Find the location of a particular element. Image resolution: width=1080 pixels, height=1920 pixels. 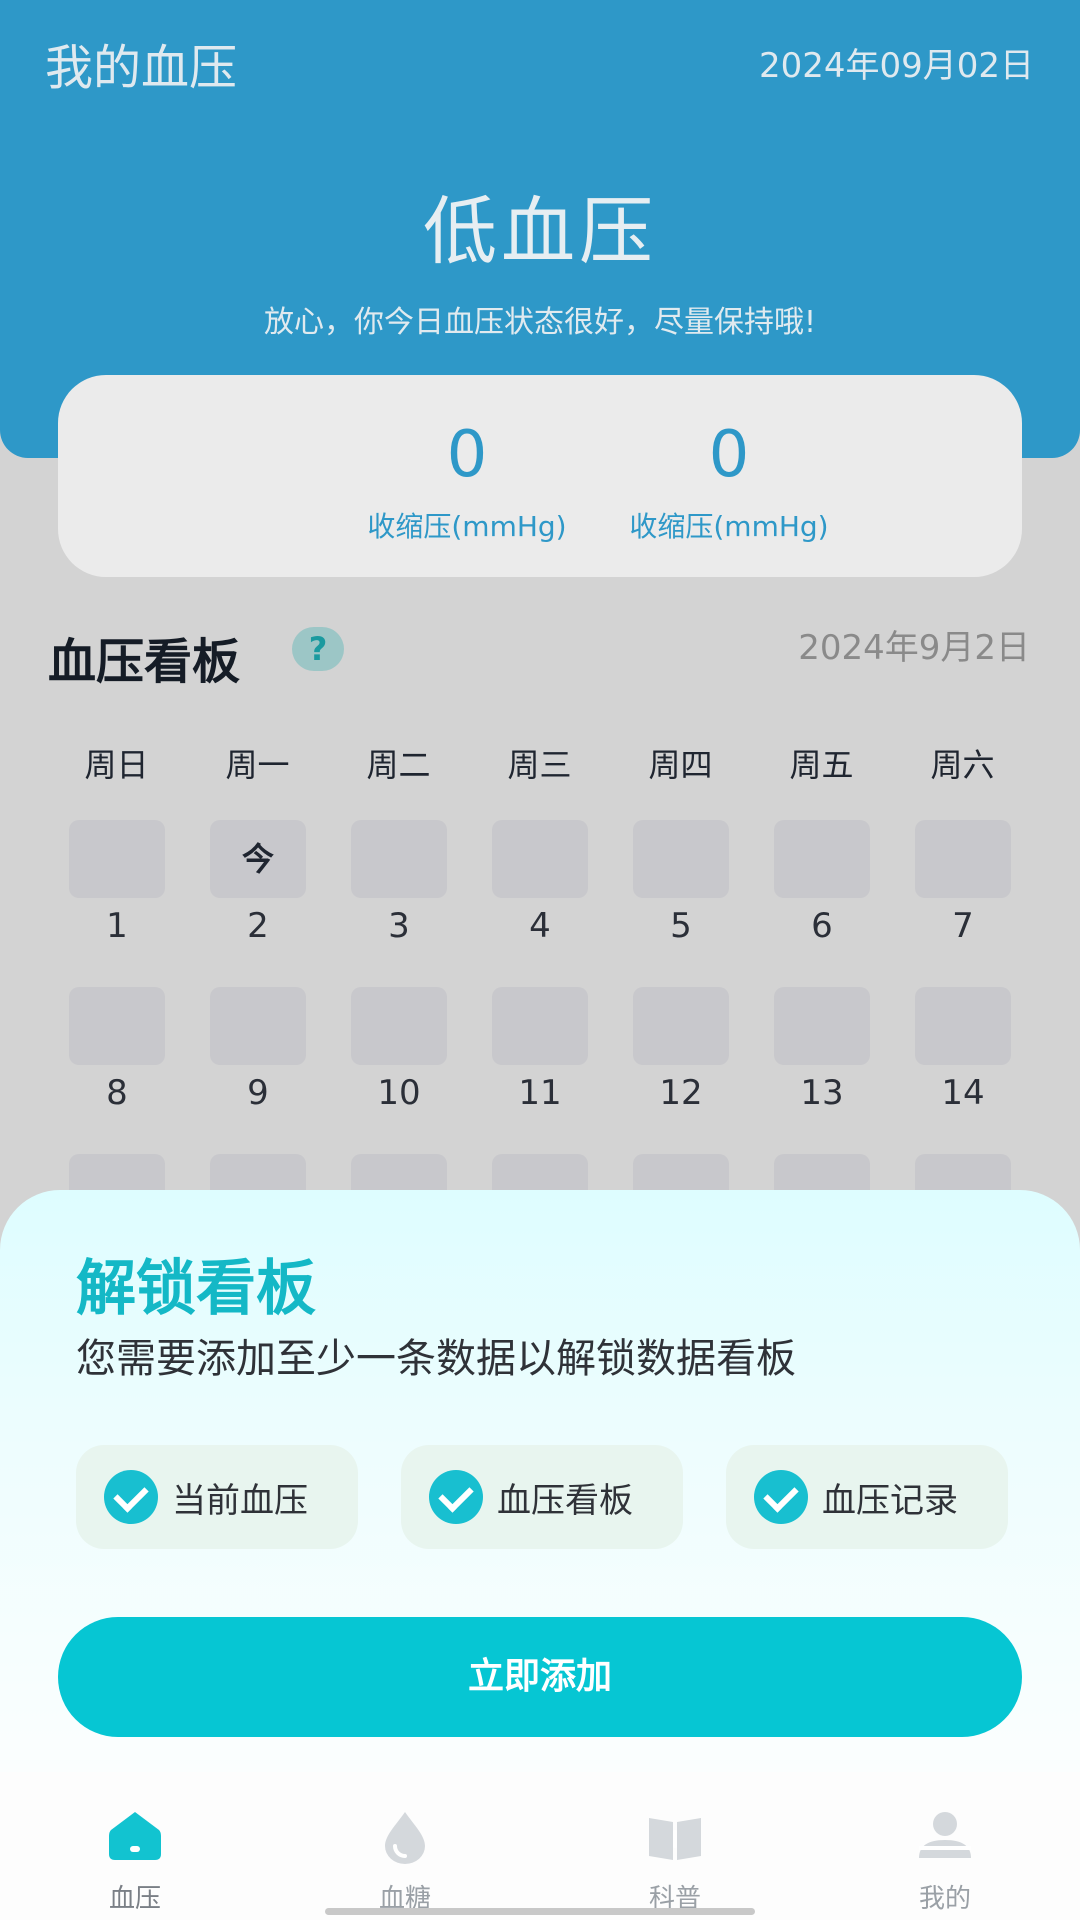

nav-item-blood-sugar: 血糖 is located at coordinates (405, 1860).